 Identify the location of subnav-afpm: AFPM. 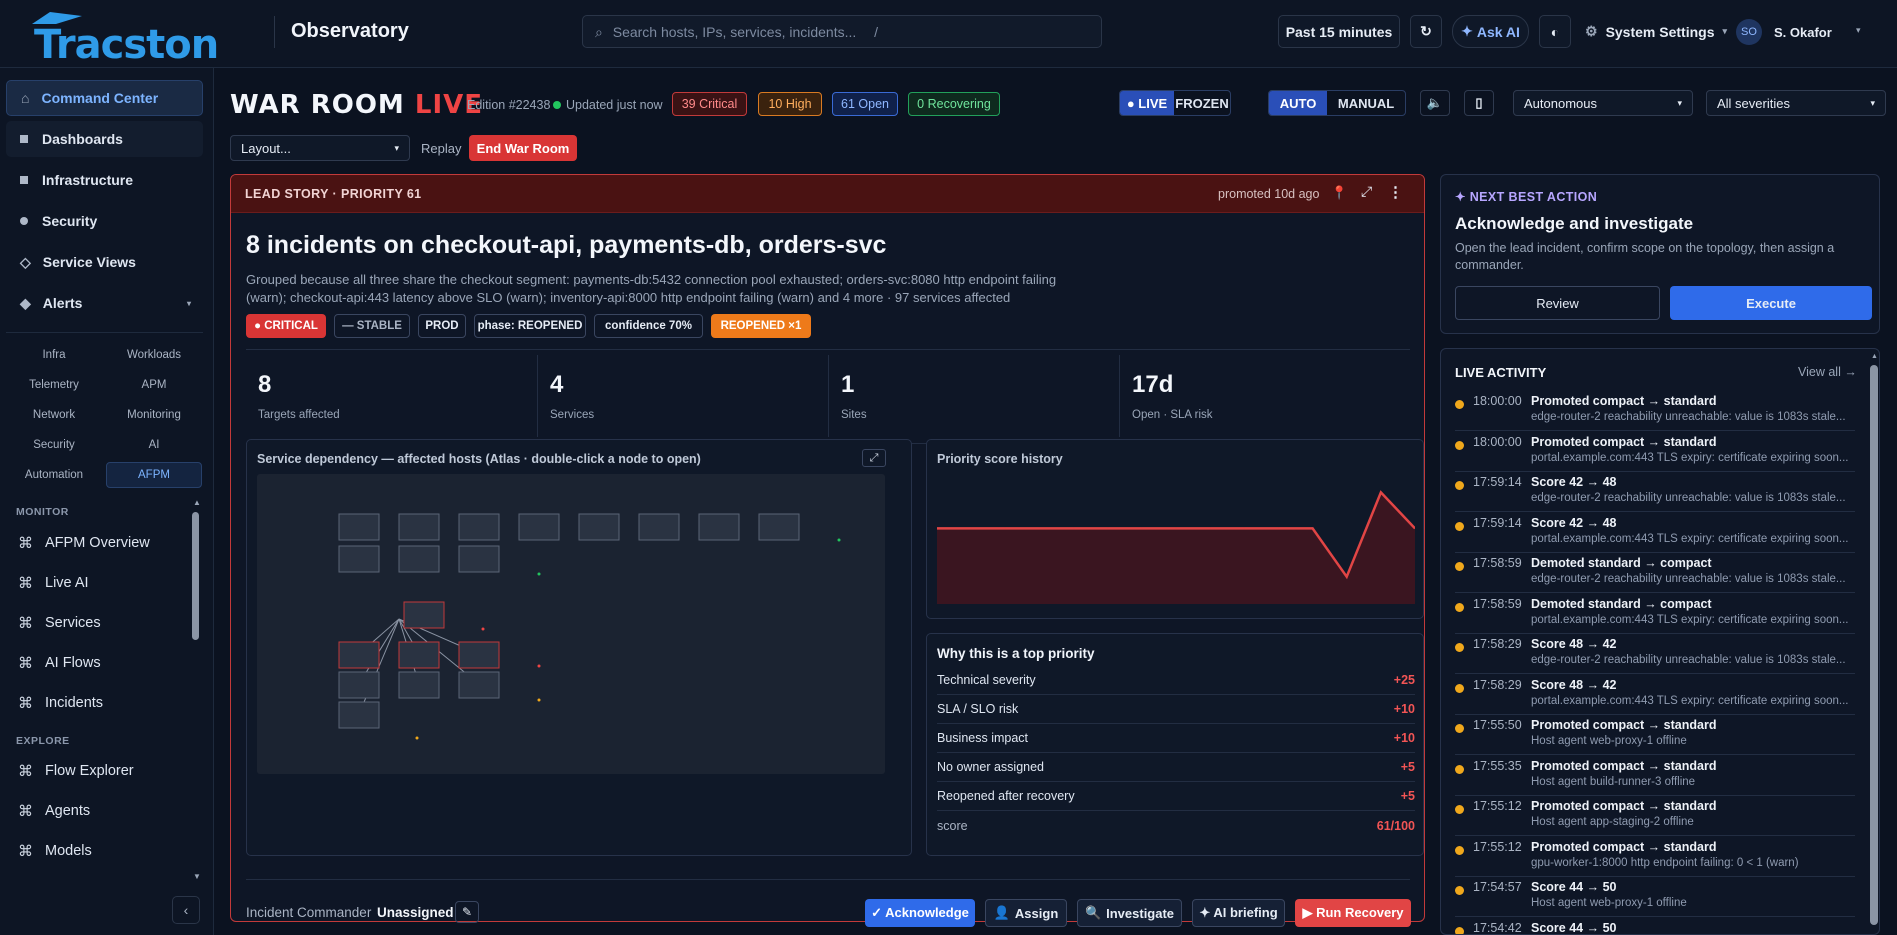
(154, 475).